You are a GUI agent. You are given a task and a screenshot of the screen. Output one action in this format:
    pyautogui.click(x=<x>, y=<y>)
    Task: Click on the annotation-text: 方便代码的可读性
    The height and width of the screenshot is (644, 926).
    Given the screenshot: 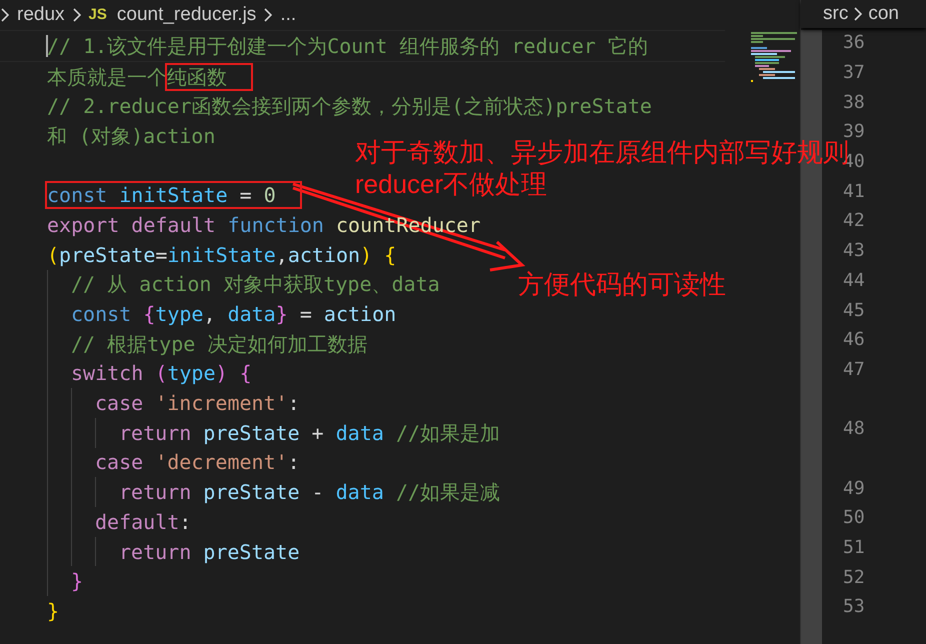 What is the action you would take?
    pyautogui.click(x=622, y=284)
    